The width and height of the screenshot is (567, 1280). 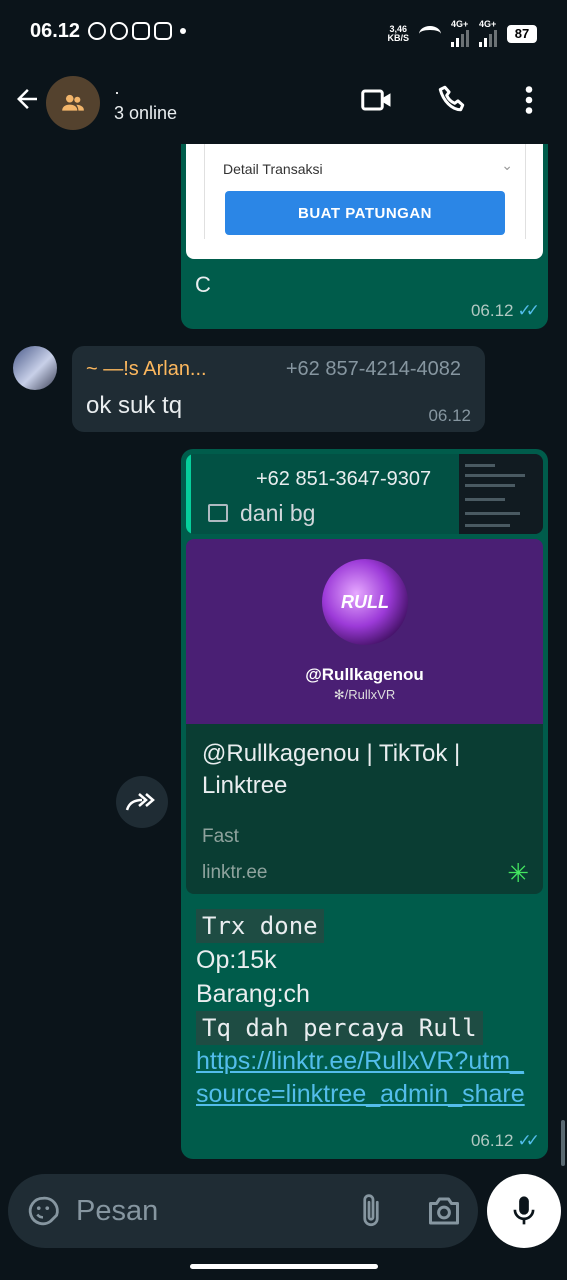 I want to click on chat-notification-icon, so click(x=163, y=31).